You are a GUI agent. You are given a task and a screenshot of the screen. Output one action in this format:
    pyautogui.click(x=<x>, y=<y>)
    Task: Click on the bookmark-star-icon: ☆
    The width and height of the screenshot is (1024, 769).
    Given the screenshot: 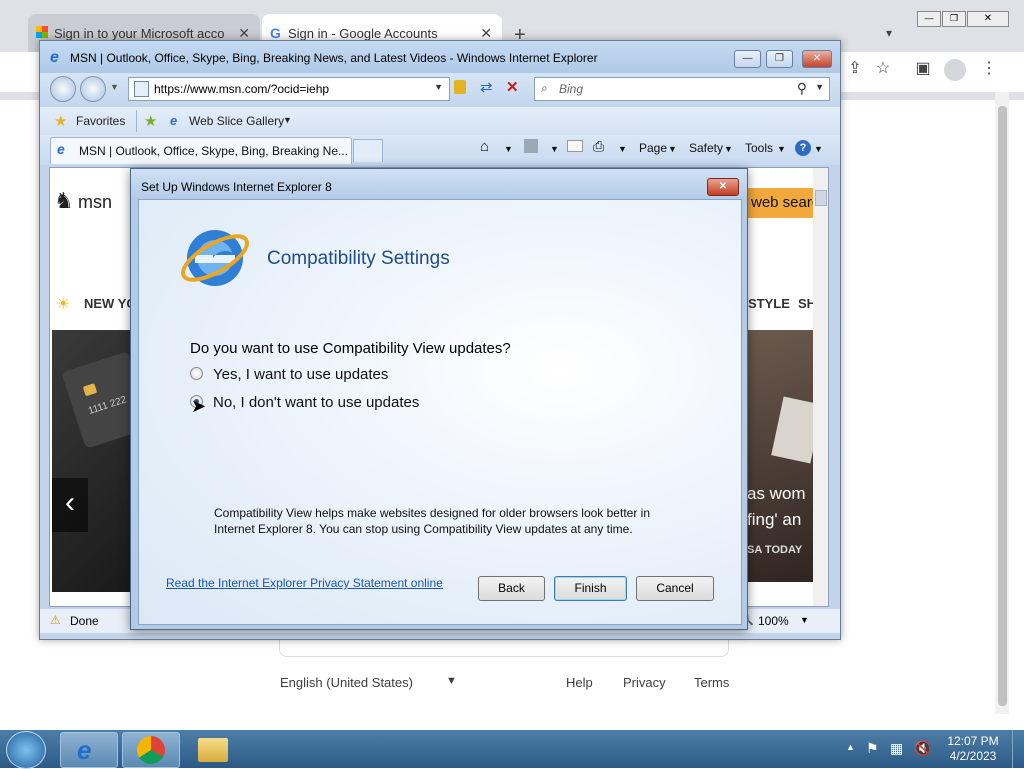 What is the action you would take?
    pyautogui.click(x=883, y=69)
    